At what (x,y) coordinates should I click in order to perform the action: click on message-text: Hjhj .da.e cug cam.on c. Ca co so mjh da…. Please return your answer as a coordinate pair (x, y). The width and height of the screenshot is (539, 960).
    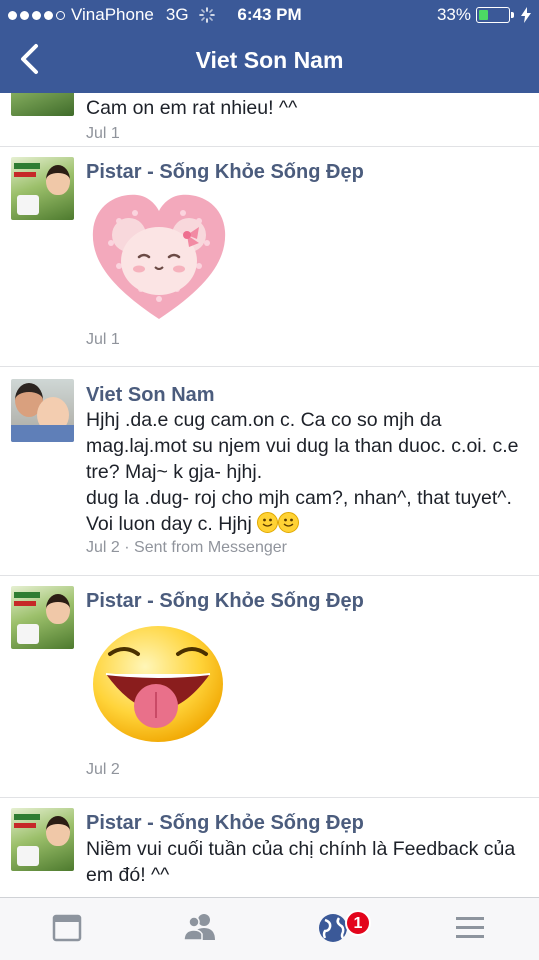
    Looking at the image, I should click on (306, 472).